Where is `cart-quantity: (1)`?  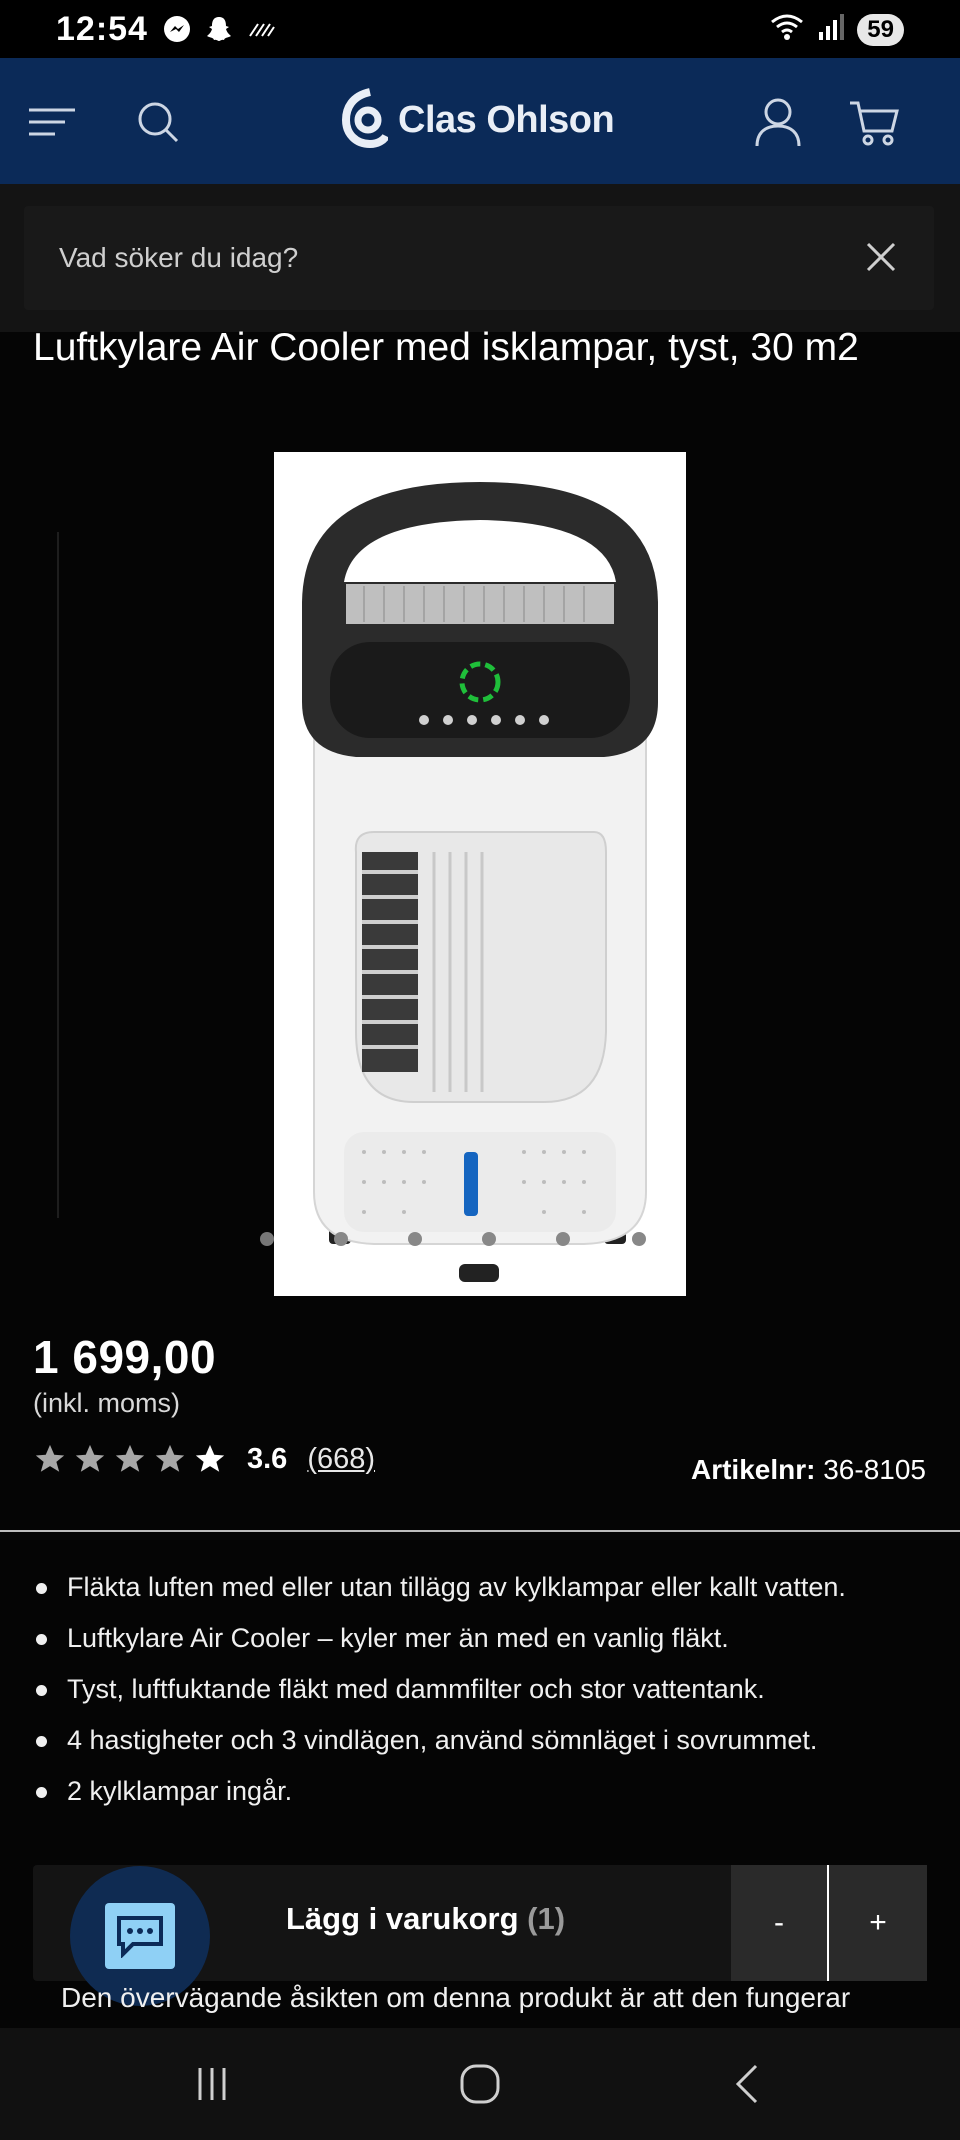
cart-quantity: (1) is located at coordinates (546, 1918).